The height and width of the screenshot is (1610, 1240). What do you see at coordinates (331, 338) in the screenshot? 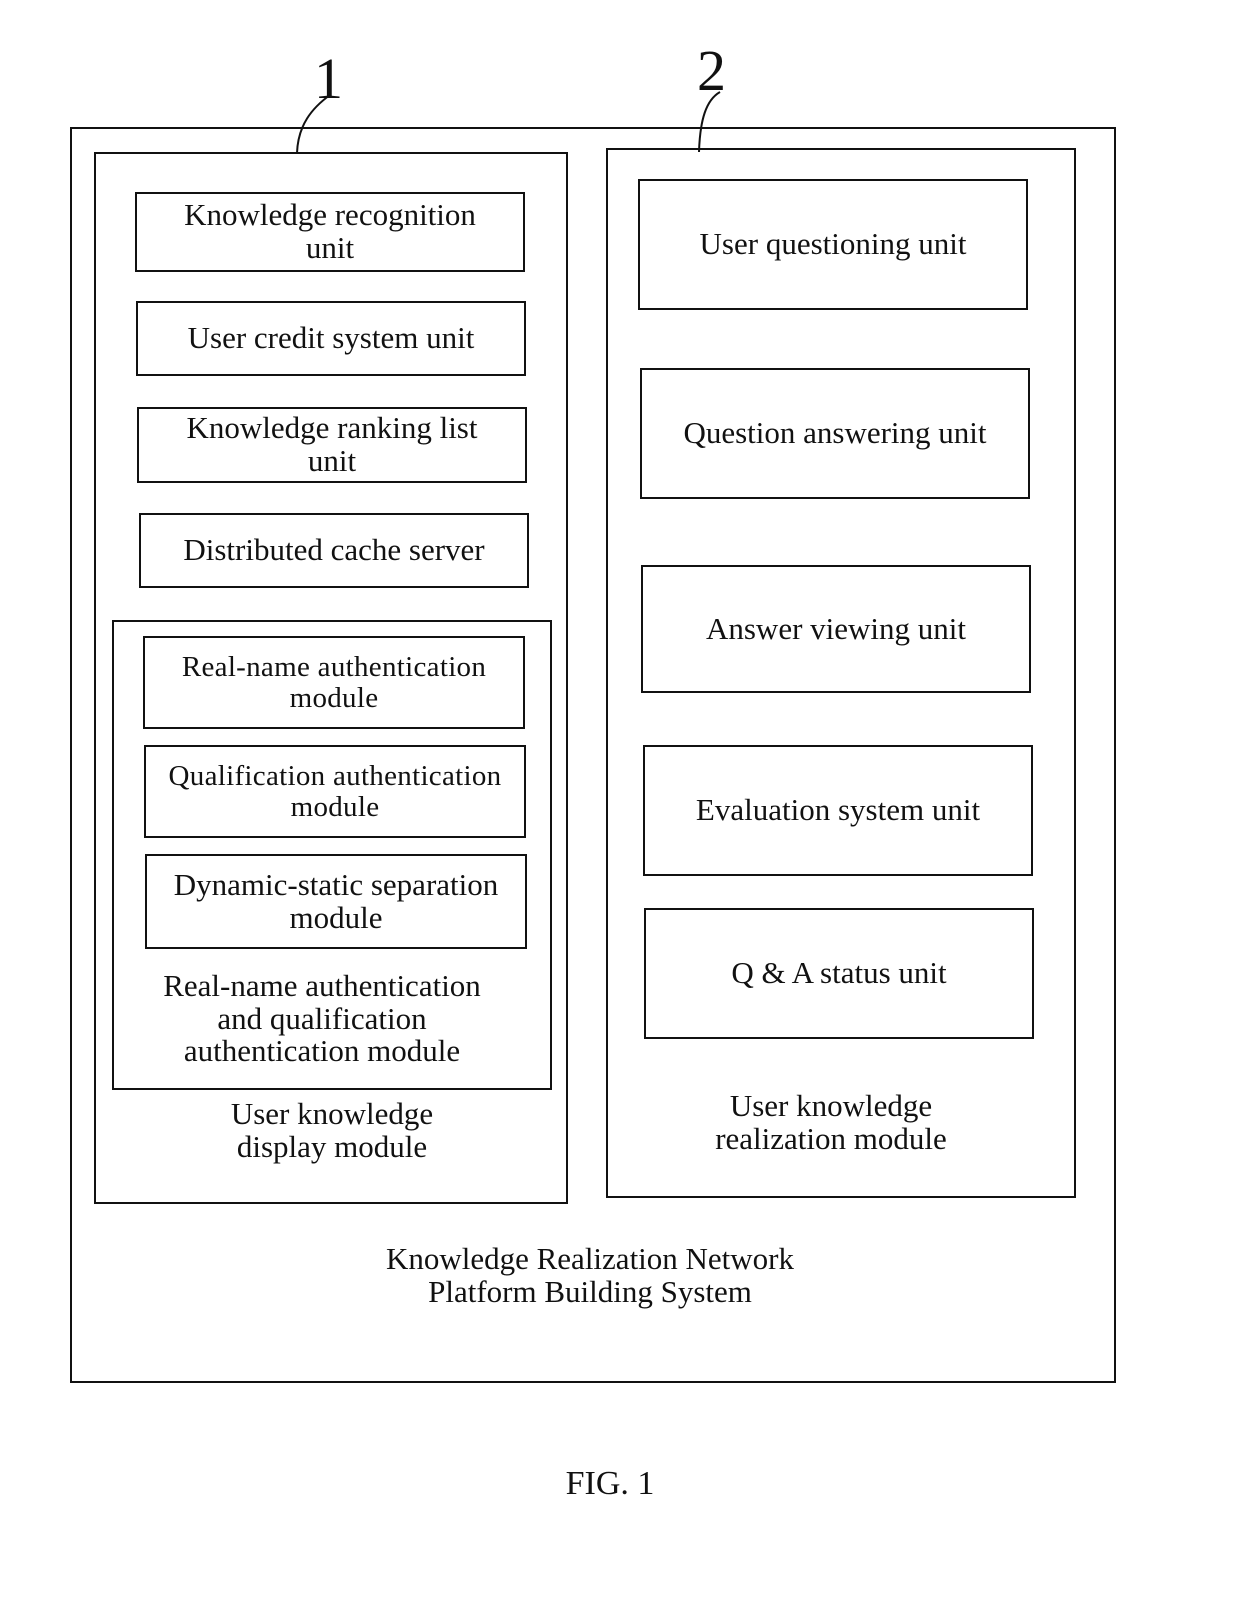
I see `user-credit-system-unit: User credit system unit` at bounding box center [331, 338].